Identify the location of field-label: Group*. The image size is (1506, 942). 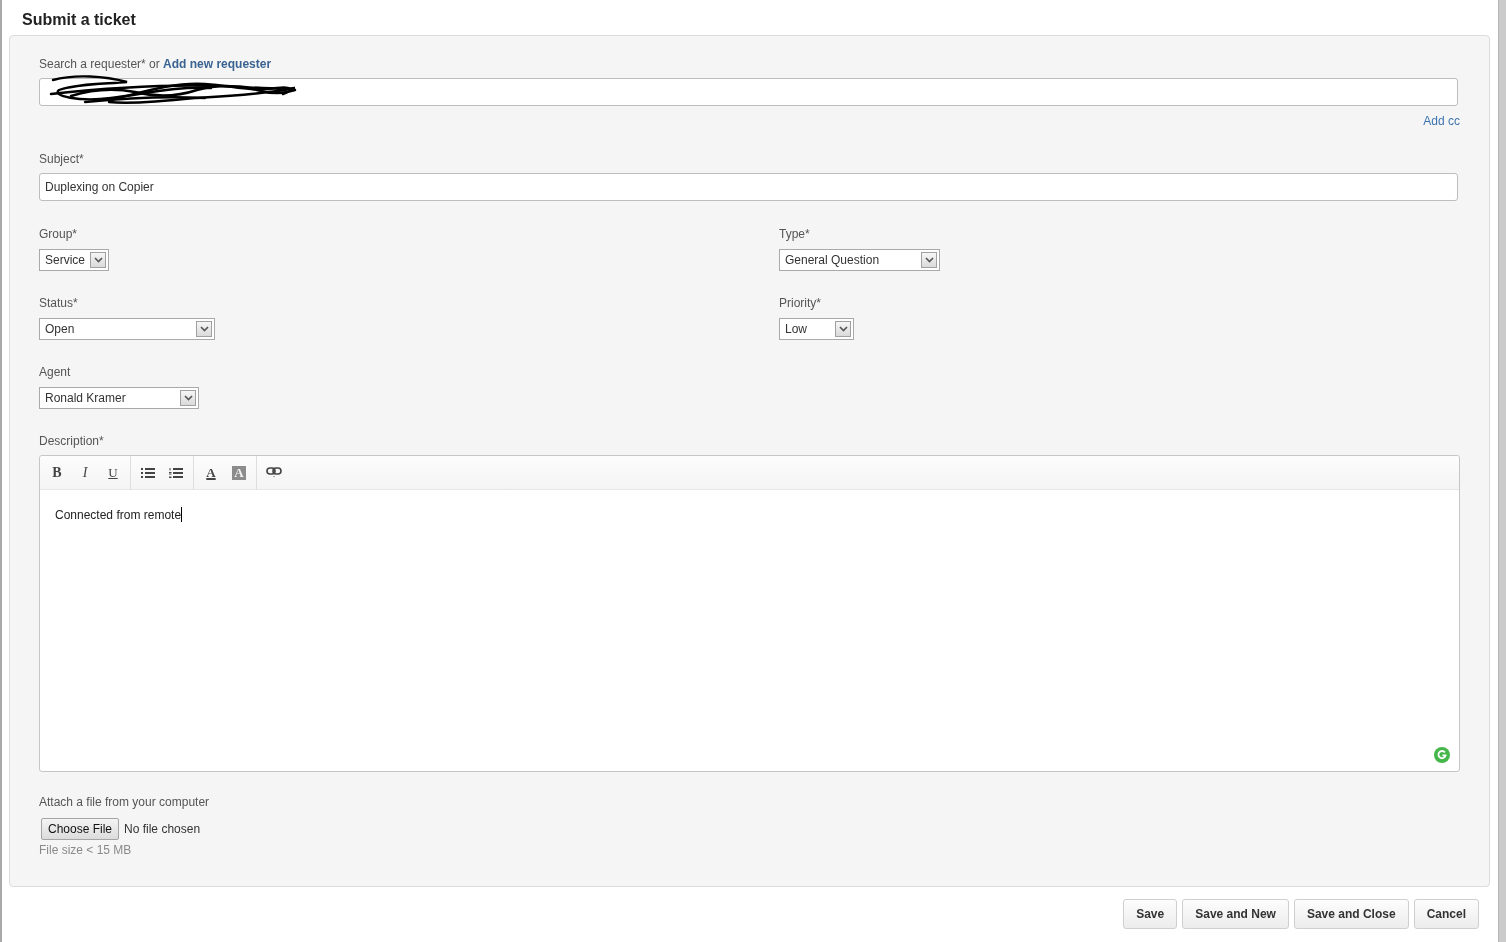
(58, 234).